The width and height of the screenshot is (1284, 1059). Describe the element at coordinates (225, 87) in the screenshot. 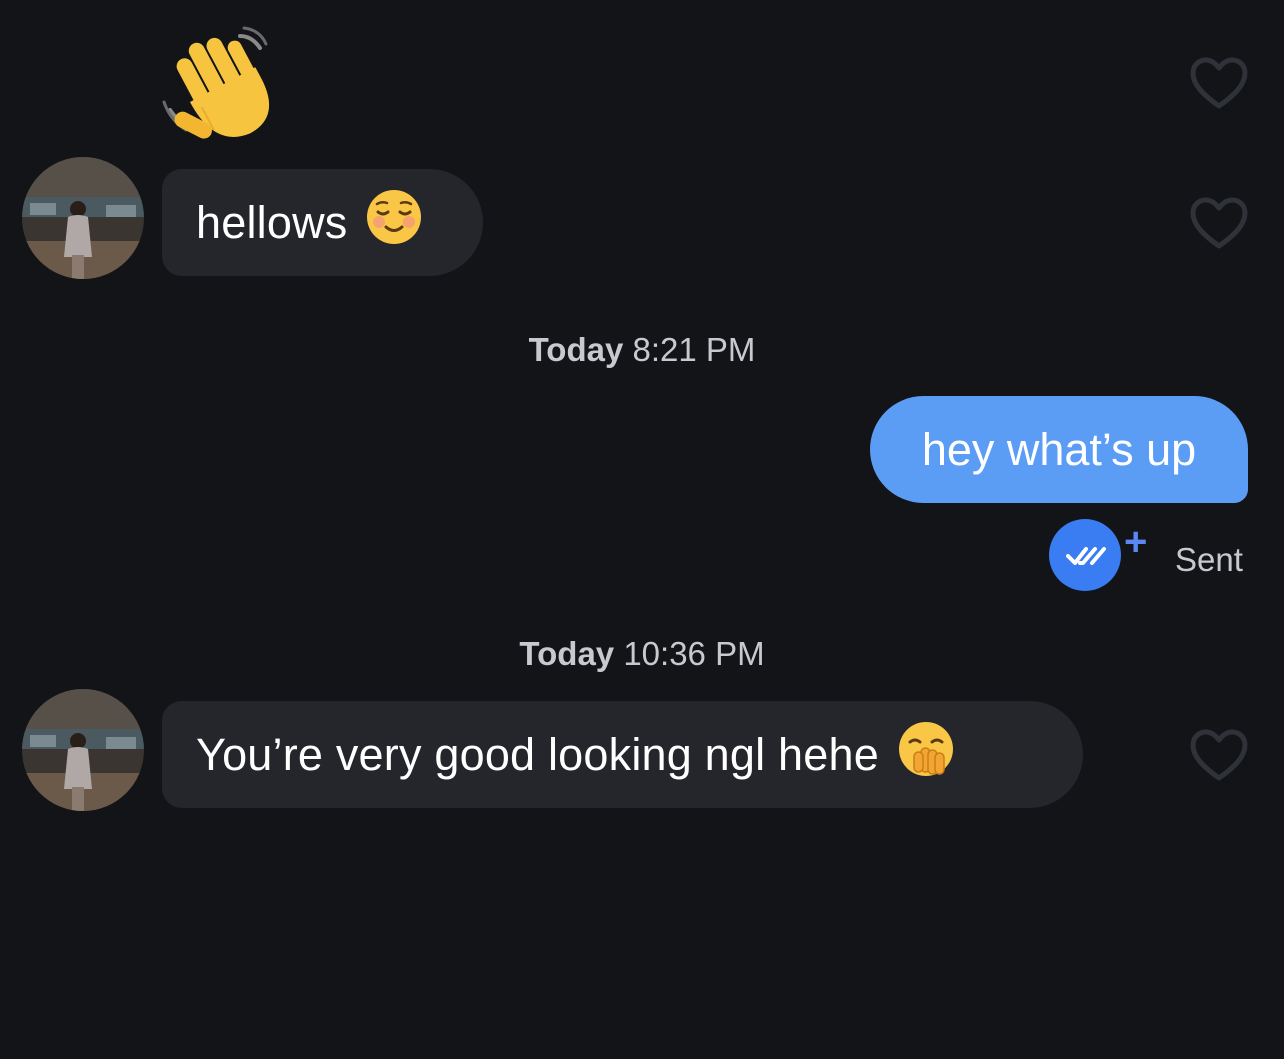

I see `wave-emoji` at that location.